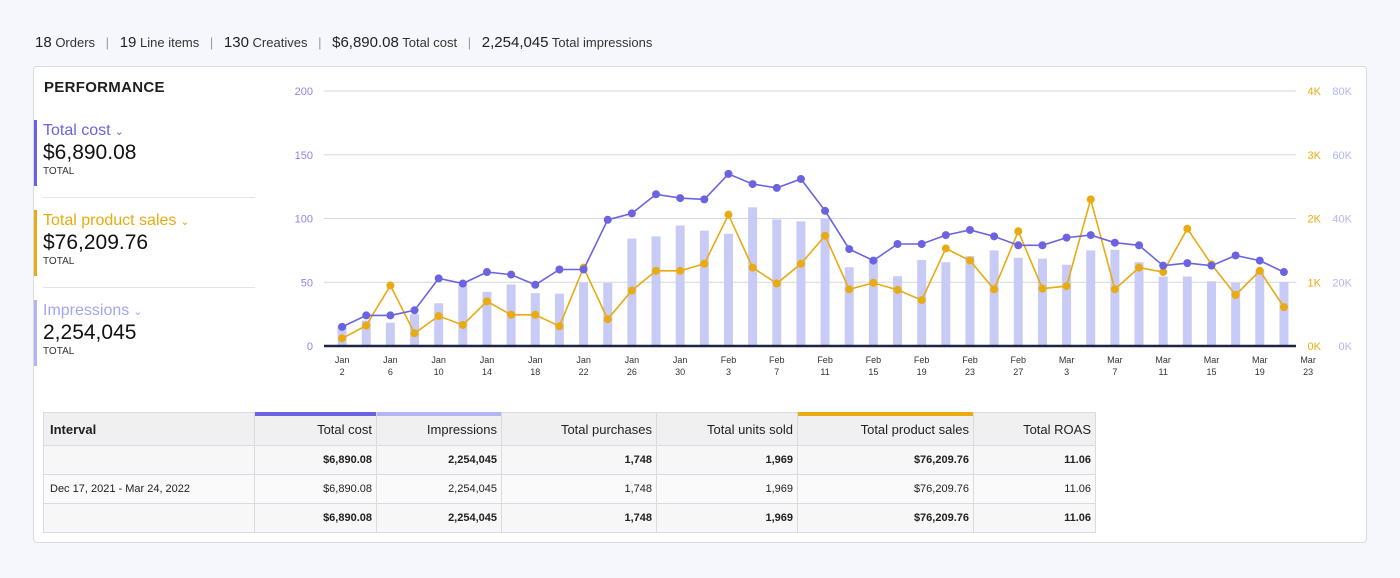 This screenshot has width=1400, height=578. What do you see at coordinates (885, 518) in the screenshot?
I see `table-cell: $76,209.76` at bounding box center [885, 518].